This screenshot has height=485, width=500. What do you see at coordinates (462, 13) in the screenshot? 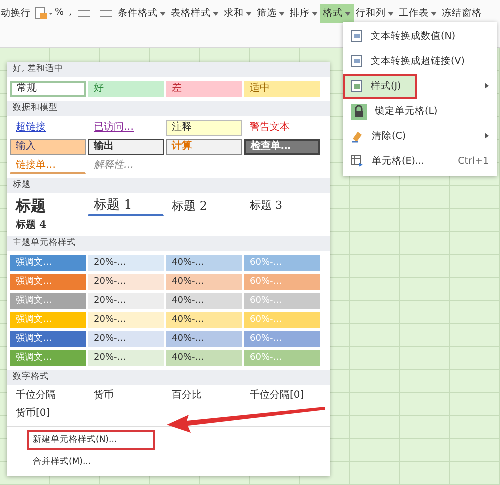
I see `toolbar-button: 冻结窗格` at bounding box center [462, 13].